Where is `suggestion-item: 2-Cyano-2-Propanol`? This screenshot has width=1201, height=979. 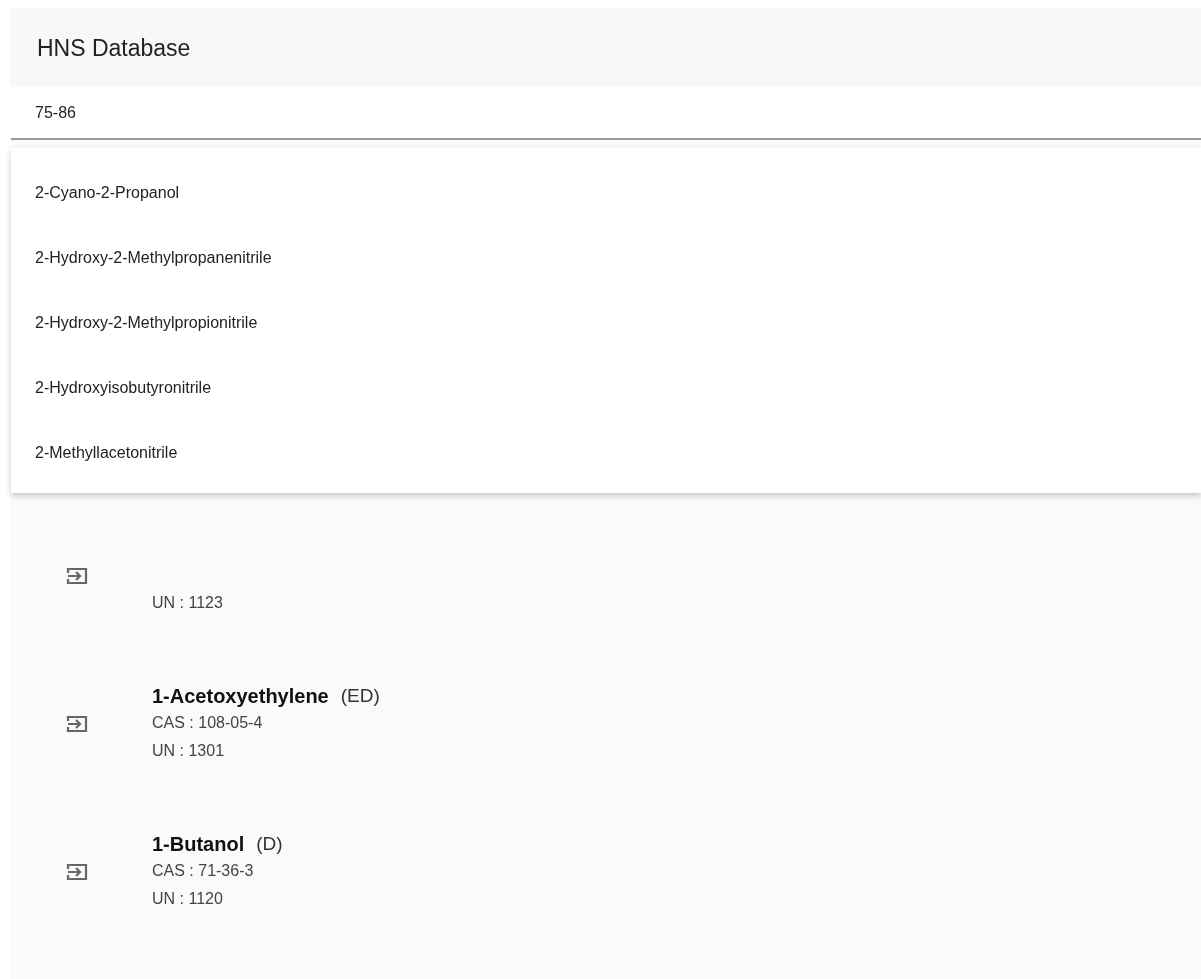 suggestion-item: 2-Cyano-2-Propanol is located at coordinates (606, 192).